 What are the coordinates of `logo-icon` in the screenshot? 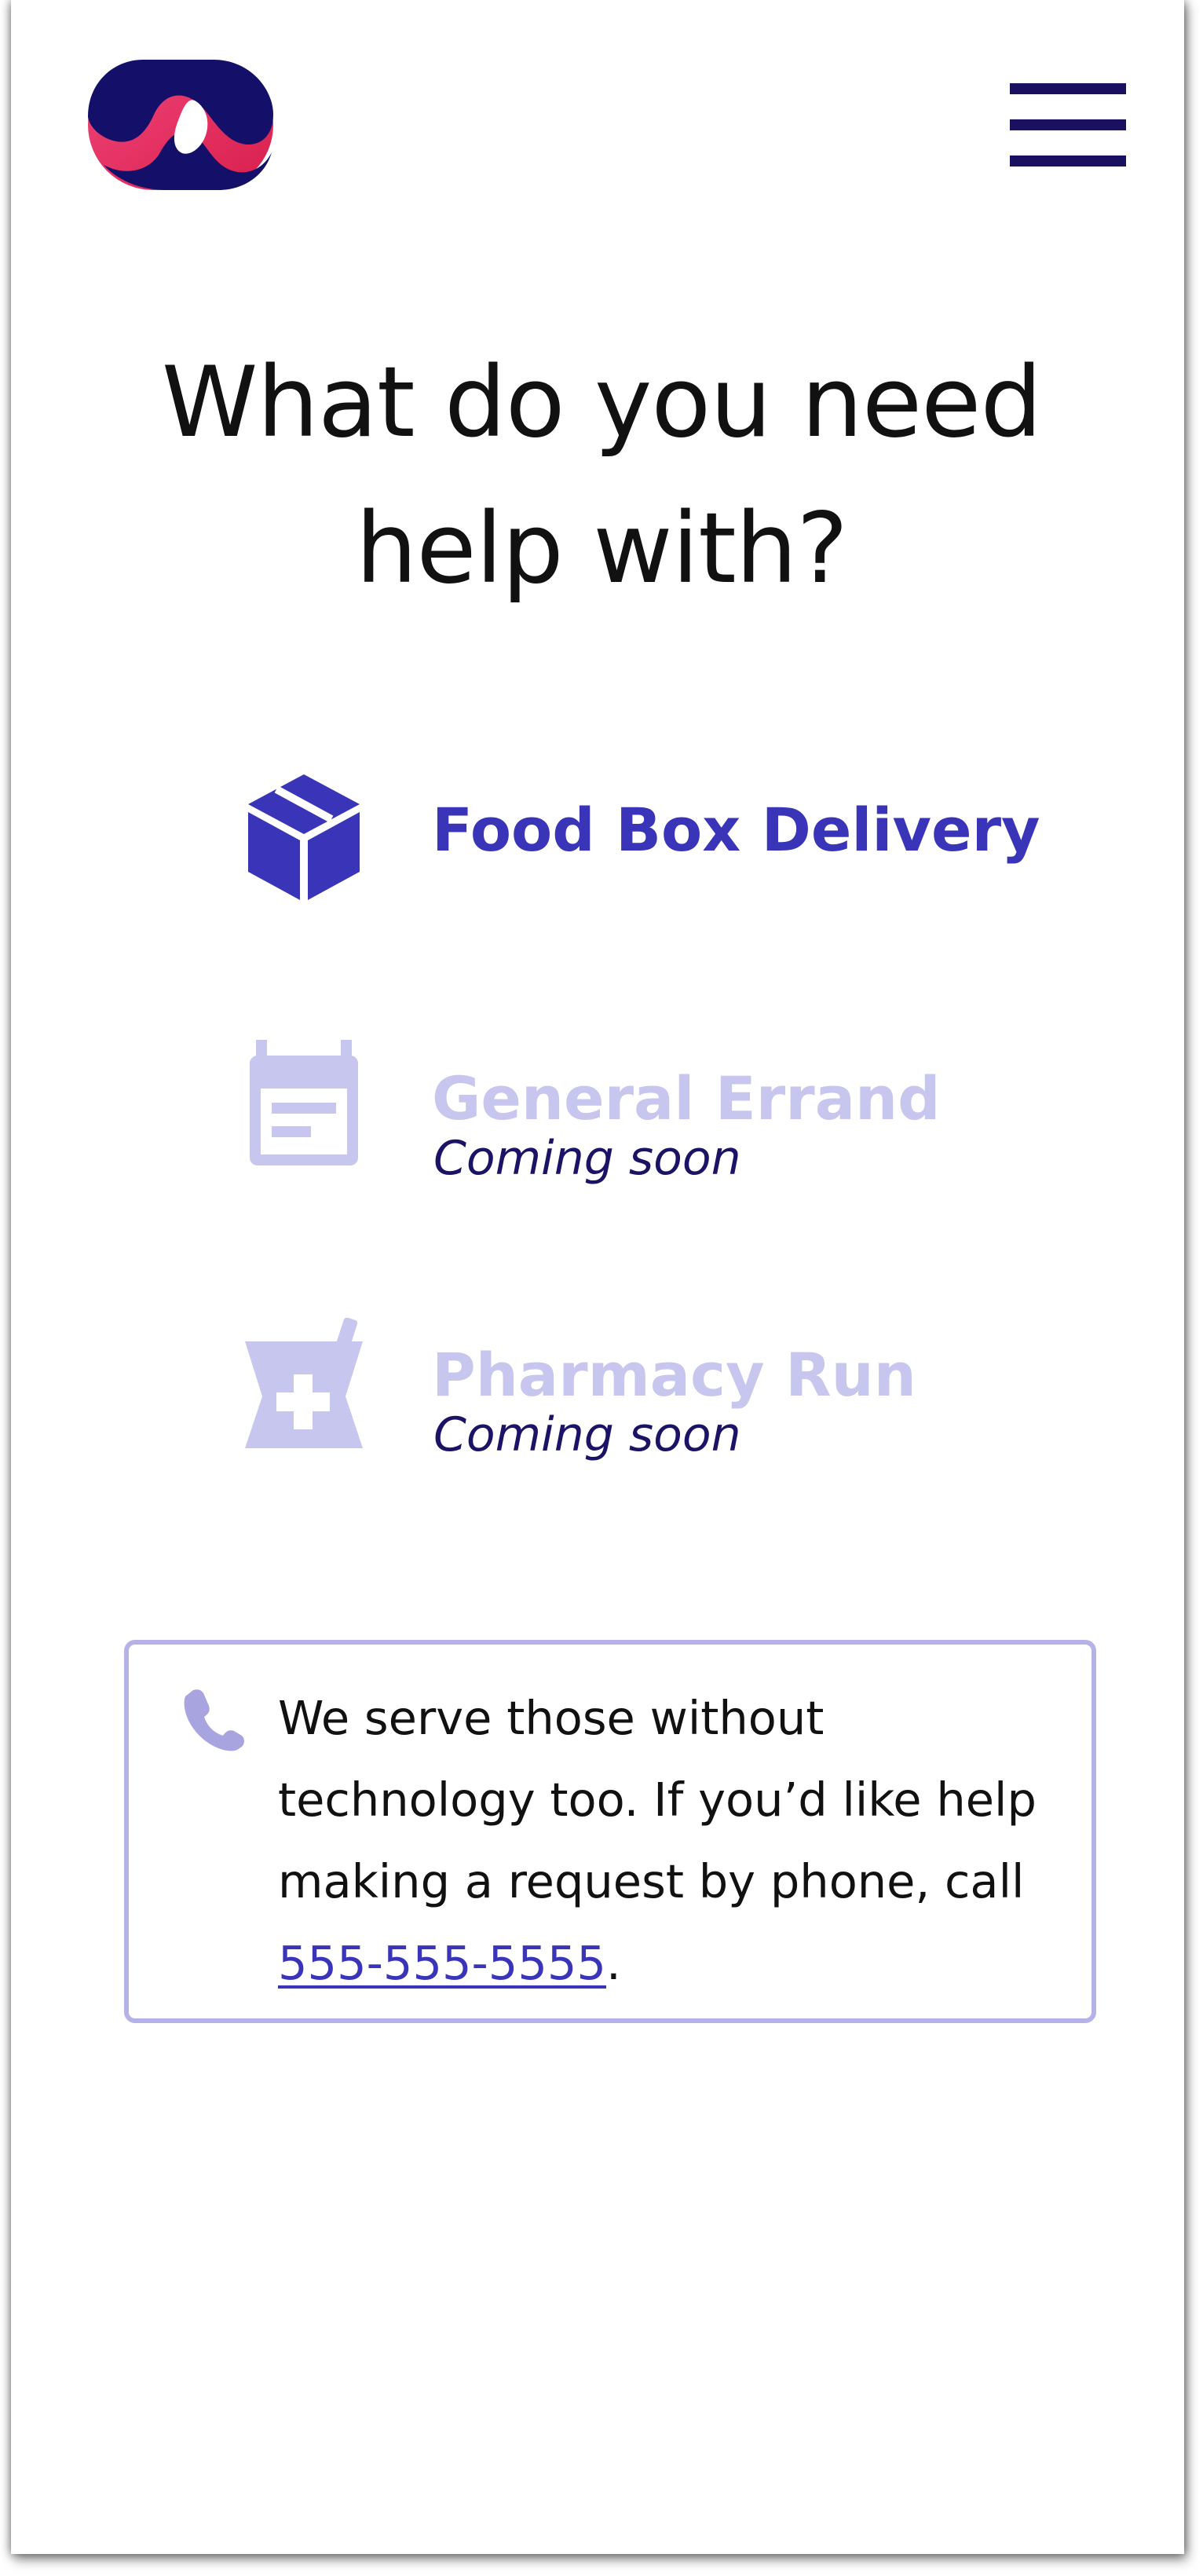 It's located at (181, 125).